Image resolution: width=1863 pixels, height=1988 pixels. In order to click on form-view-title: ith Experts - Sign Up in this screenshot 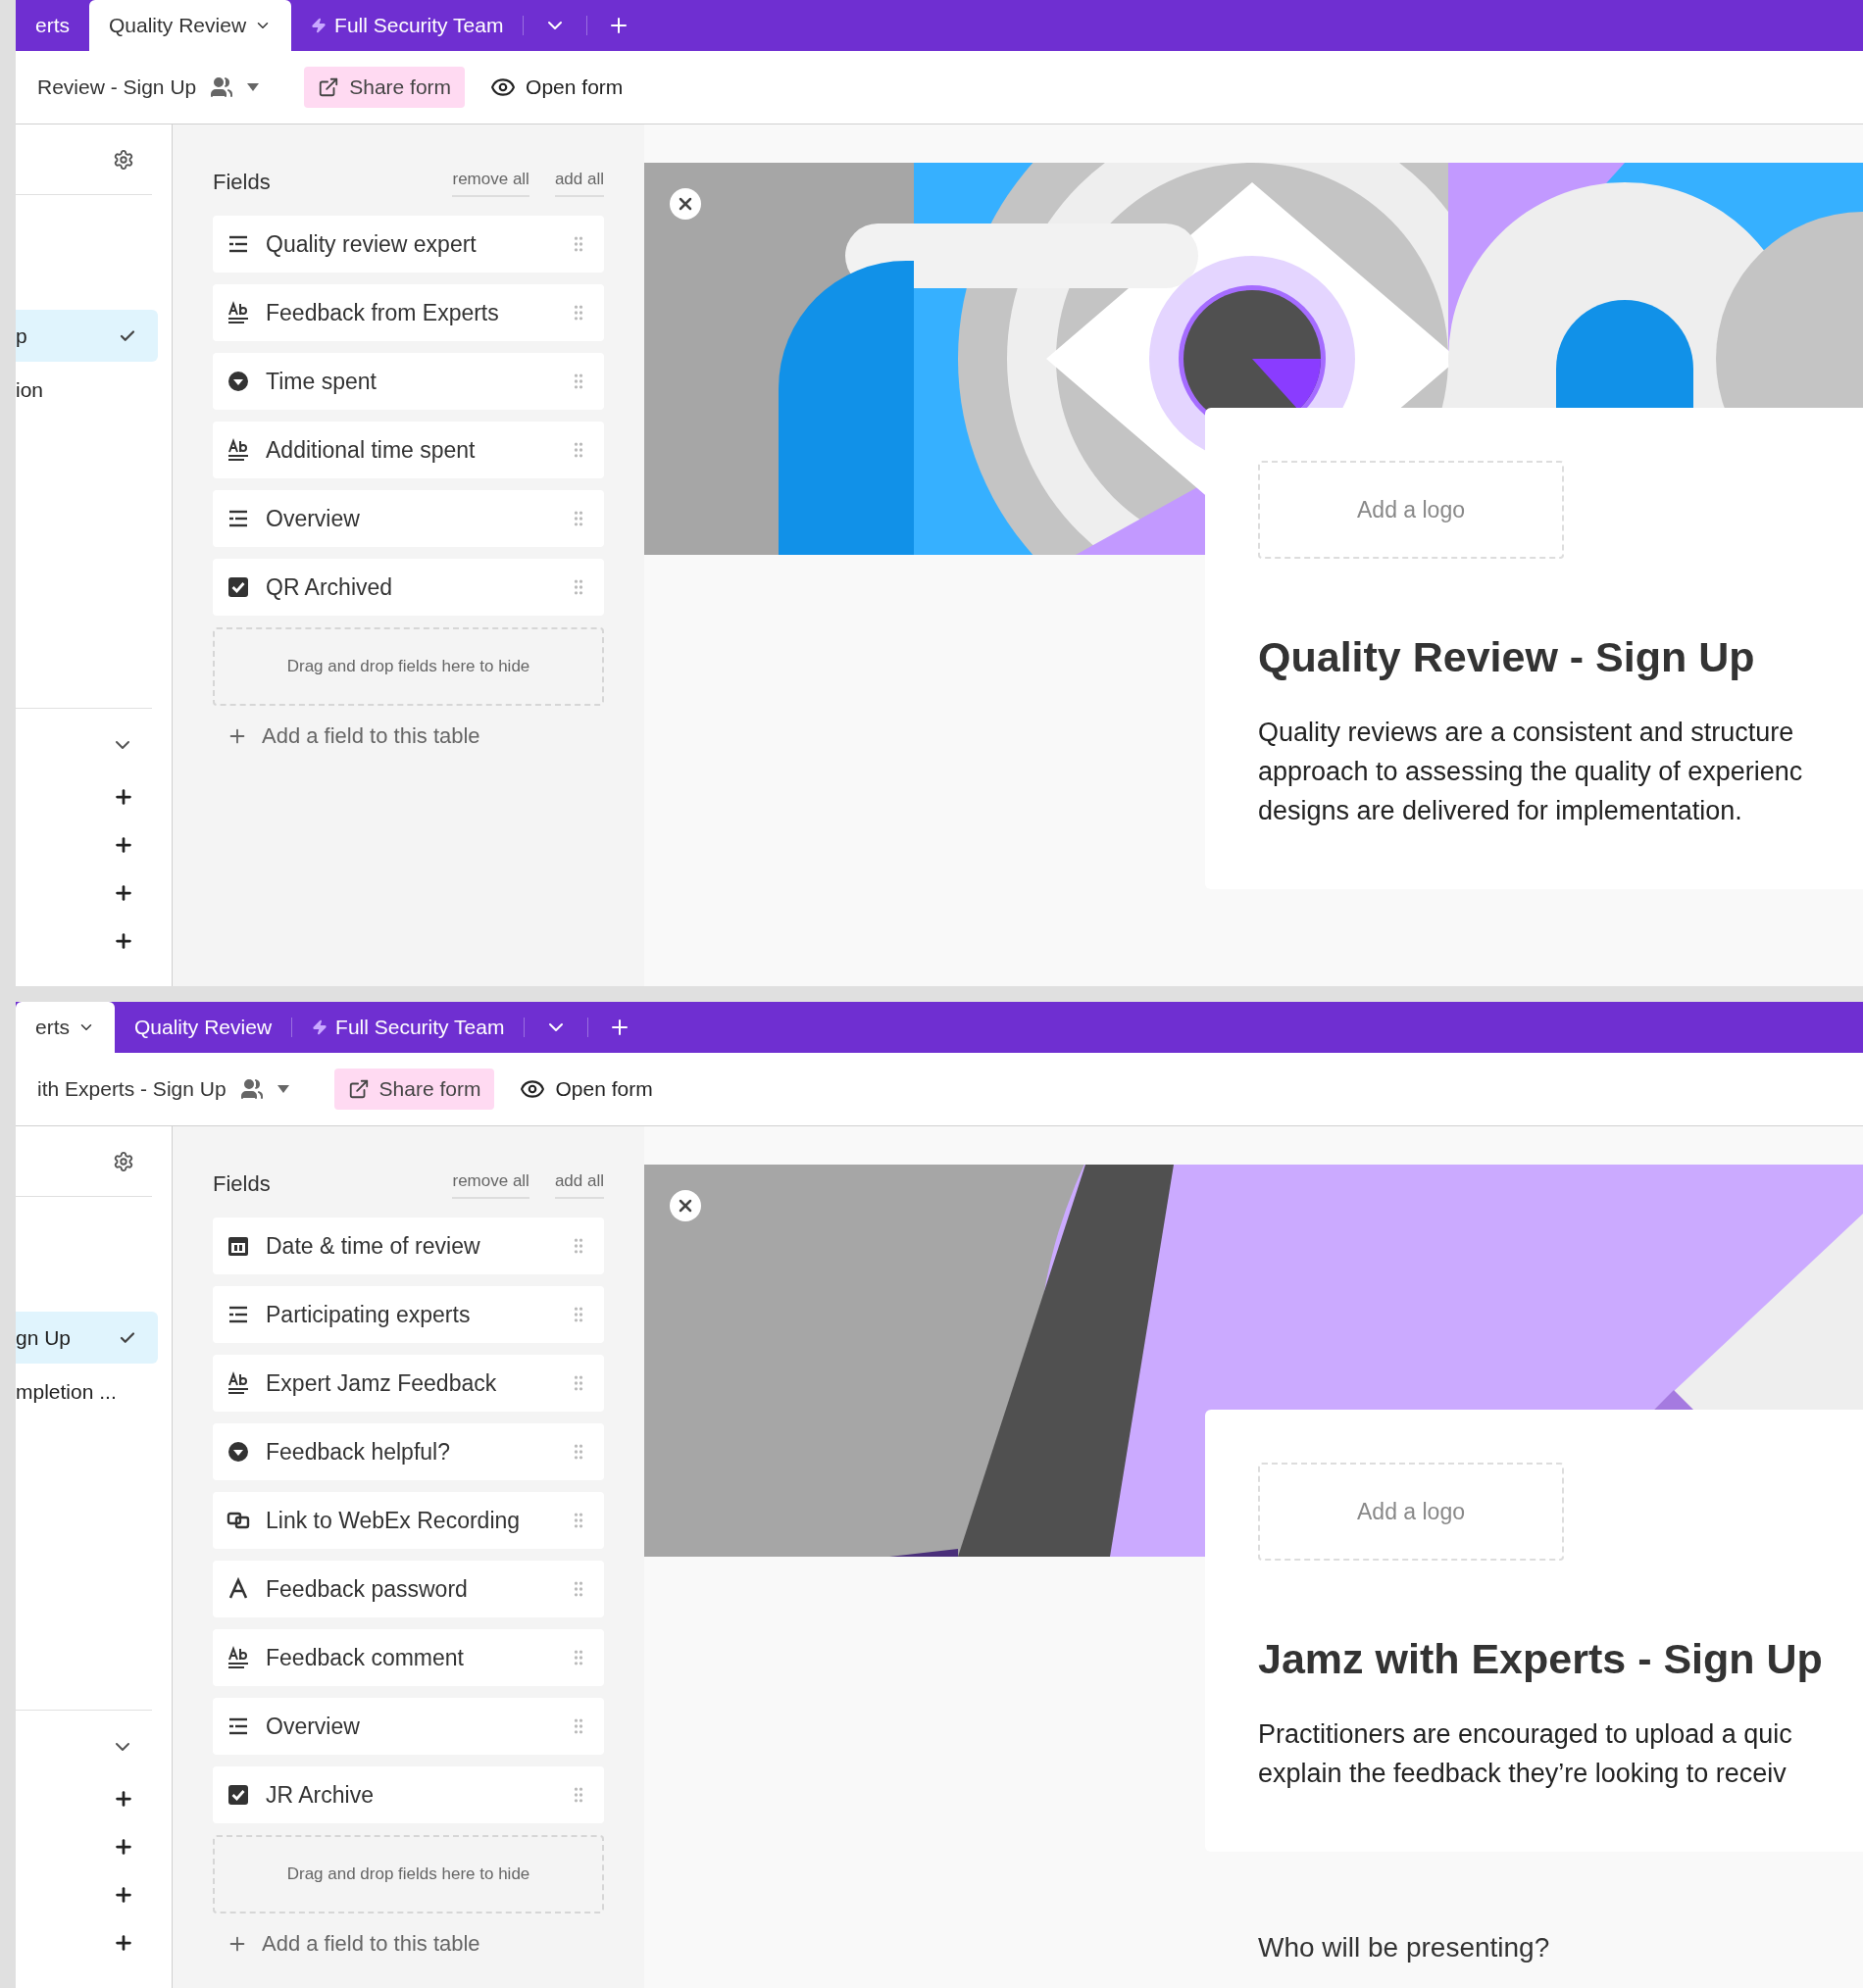, I will do `click(132, 1089)`.